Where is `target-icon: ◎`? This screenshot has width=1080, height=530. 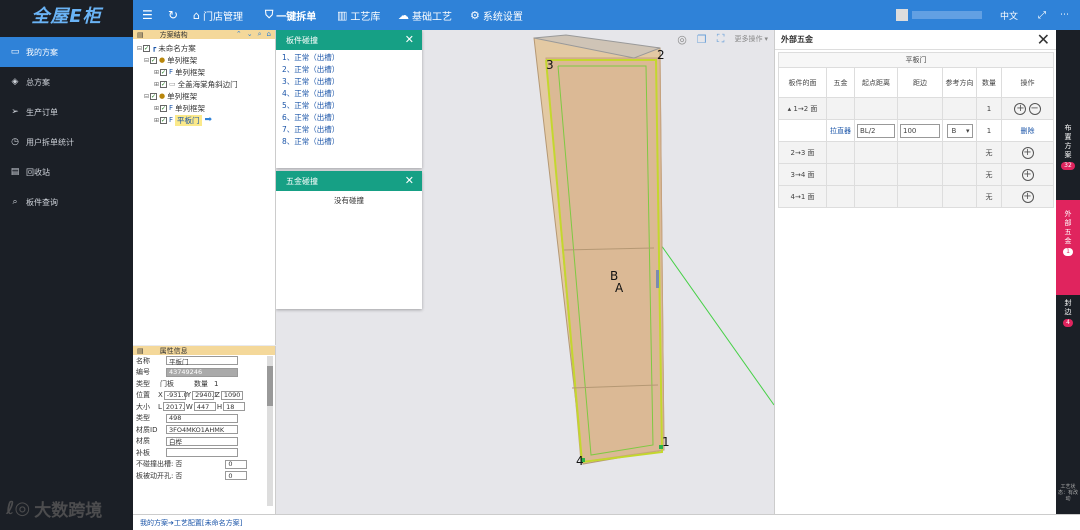 target-icon: ◎ is located at coordinates (682, 39).